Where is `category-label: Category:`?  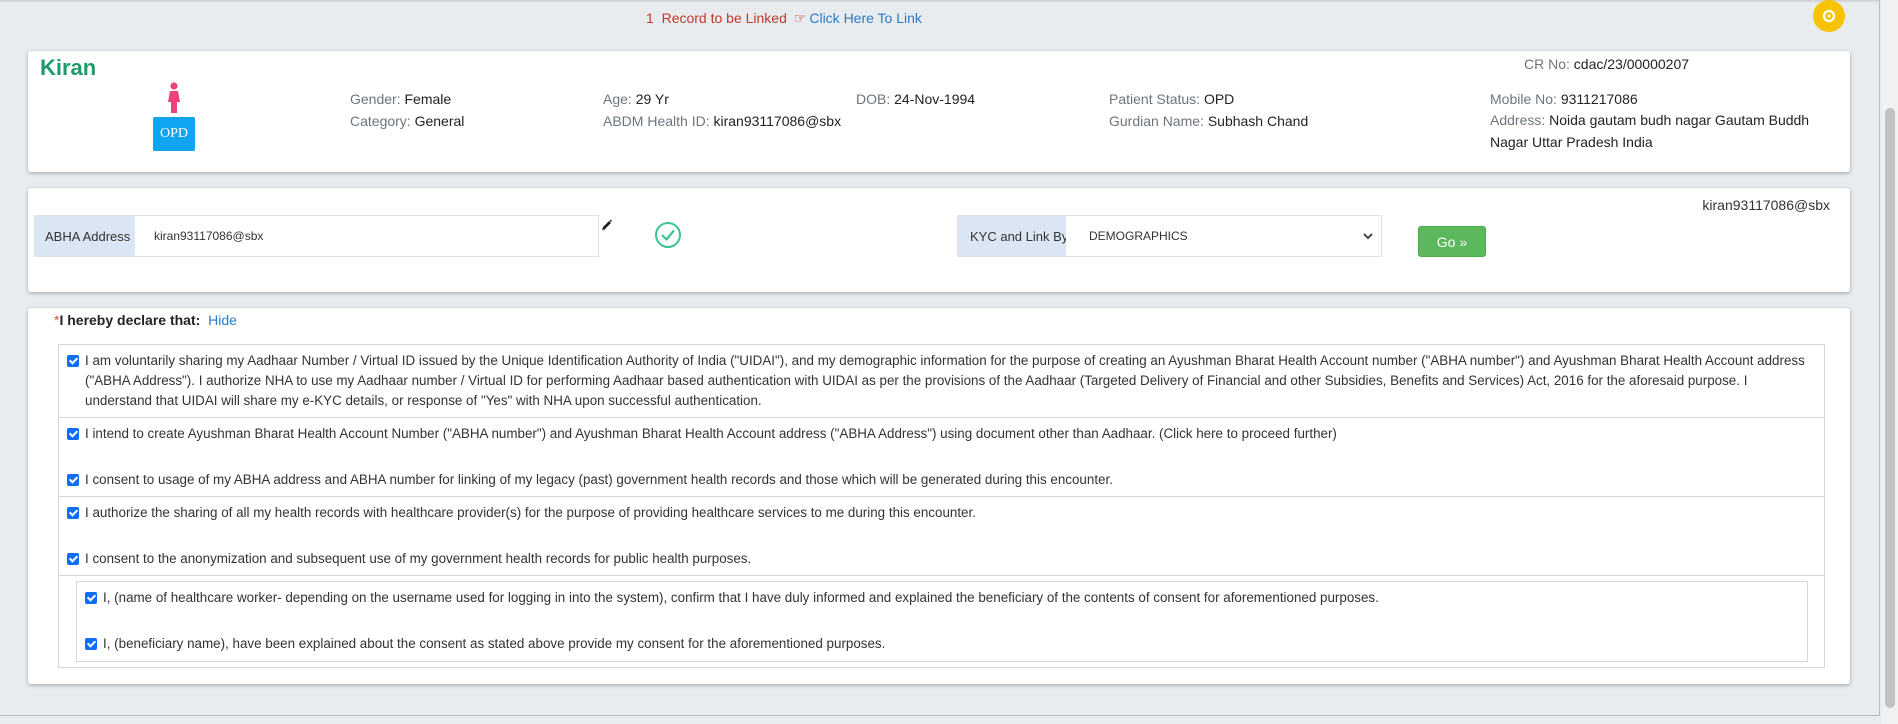 category-label: Category: is located at coordinates (380, 121).